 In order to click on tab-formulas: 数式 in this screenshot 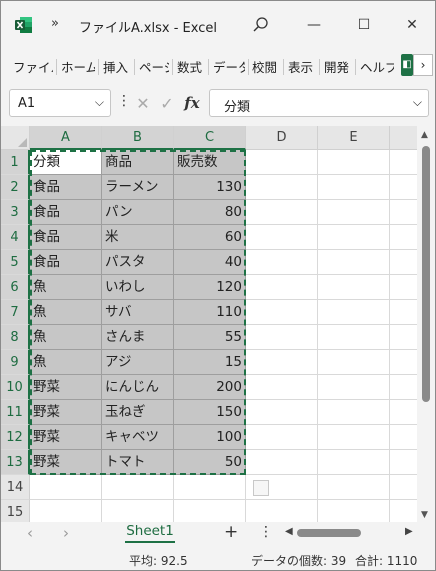, I will do `click(191, 66)`.